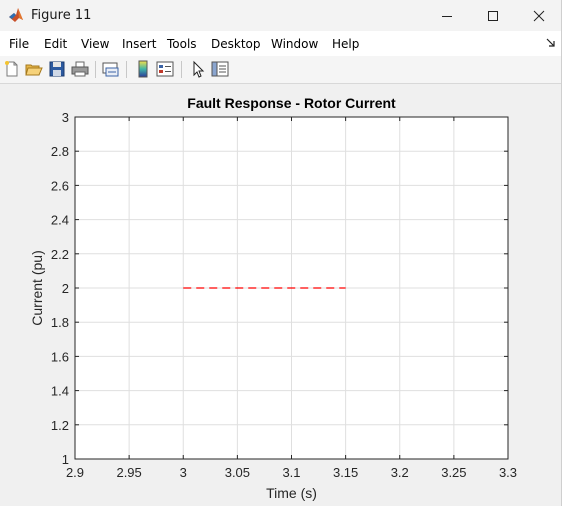 This screenshot has height=506, width=562. Describe the element at coordinates (183, 472) in the screenshot. I see `x-tick-label: 3` at that location.